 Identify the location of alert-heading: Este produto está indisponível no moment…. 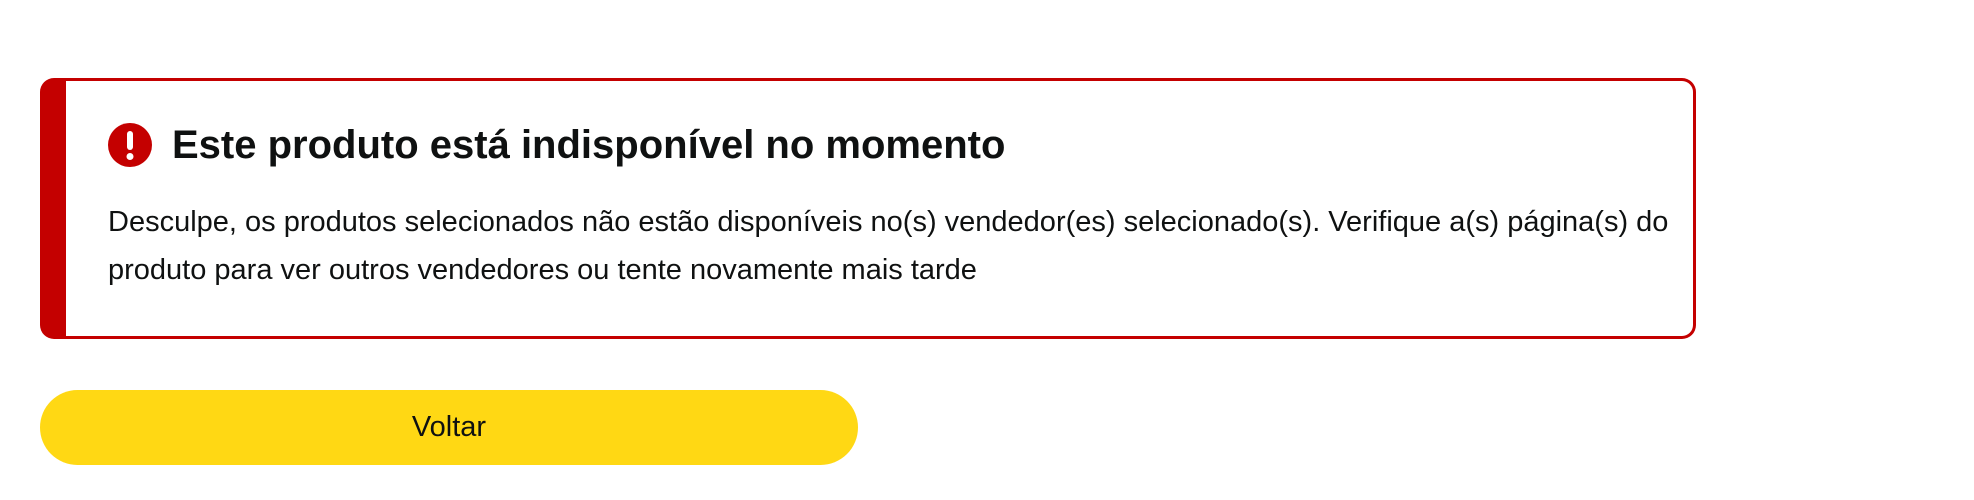
(556, 145).